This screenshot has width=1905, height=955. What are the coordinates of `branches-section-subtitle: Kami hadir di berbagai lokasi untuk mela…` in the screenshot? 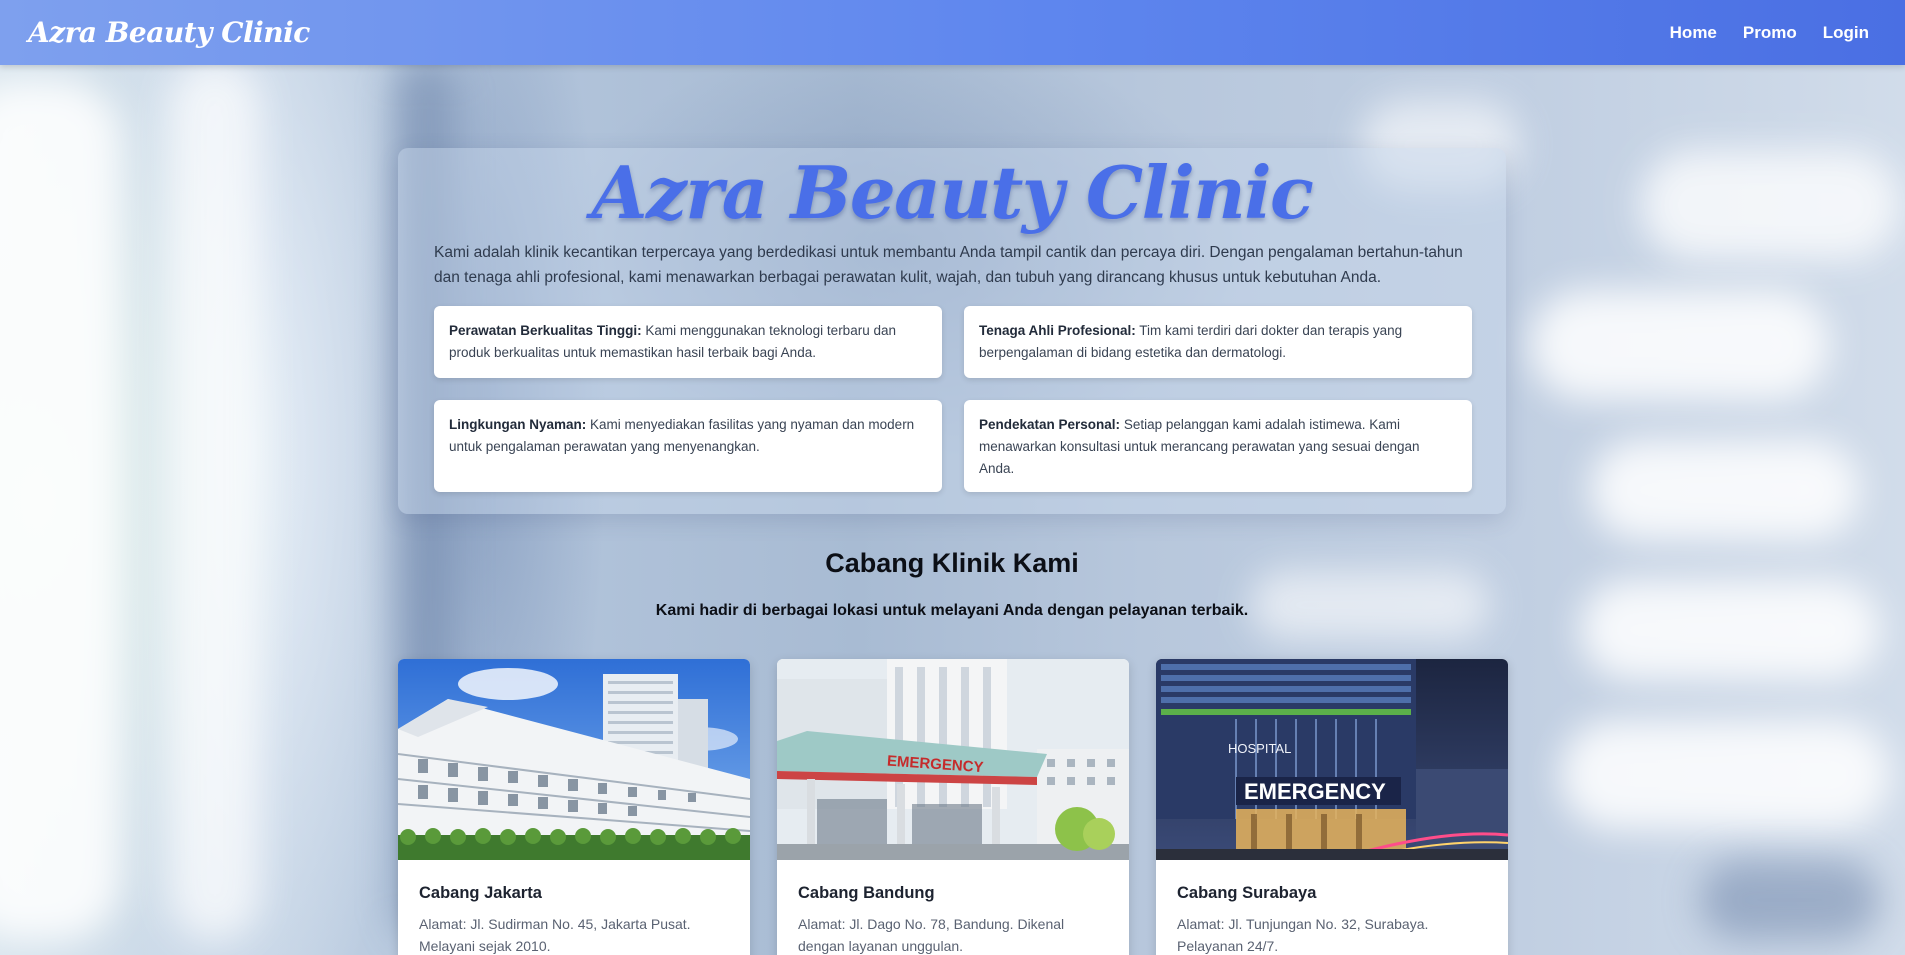 It's located at (952, 610).